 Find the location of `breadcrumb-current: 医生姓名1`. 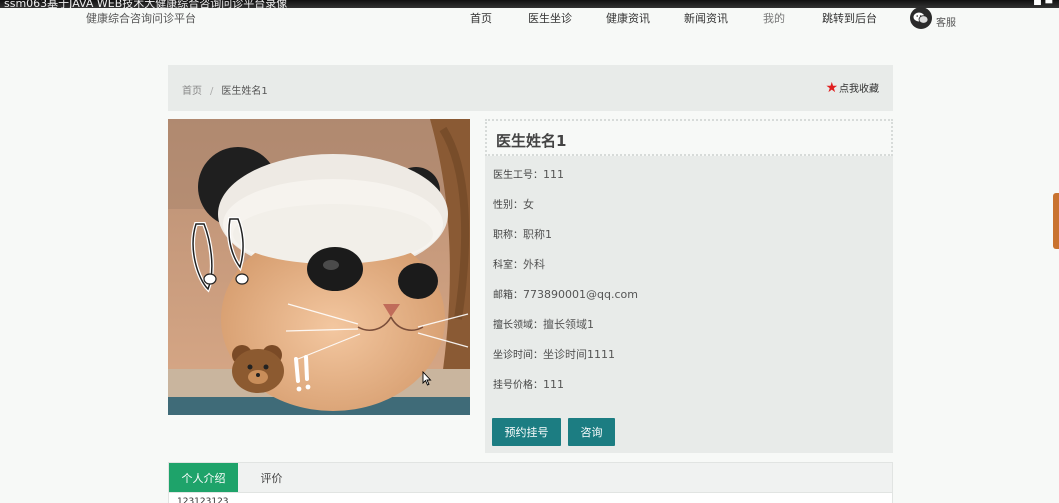

breadcrumb-current: 医生姓名1 is located at coordinates (244, 91).